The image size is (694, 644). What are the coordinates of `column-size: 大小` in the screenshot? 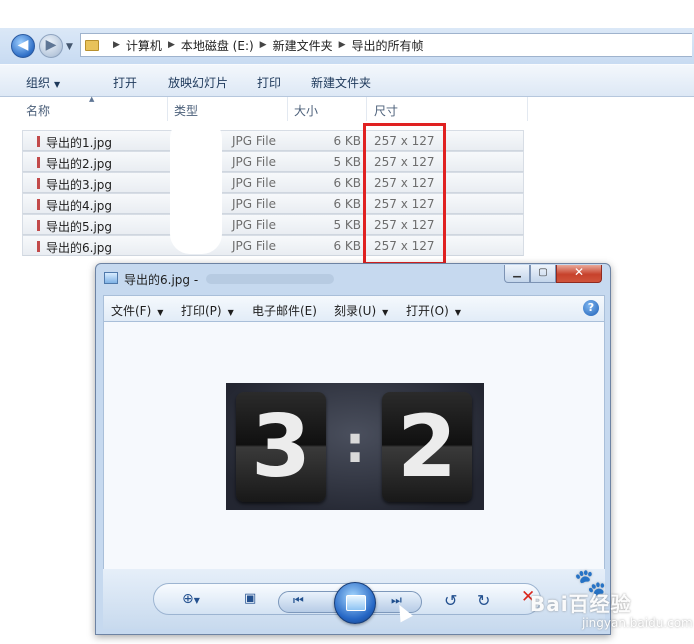 It's located at (306, 110).